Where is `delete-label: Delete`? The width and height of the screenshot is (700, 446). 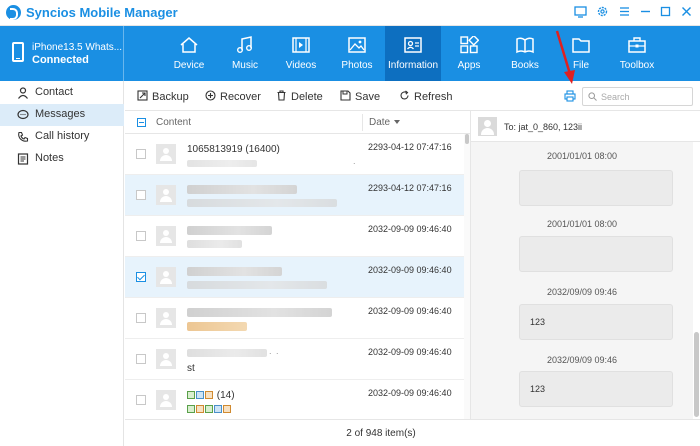
delete-label: Delete is located at coordinates (307, 97).